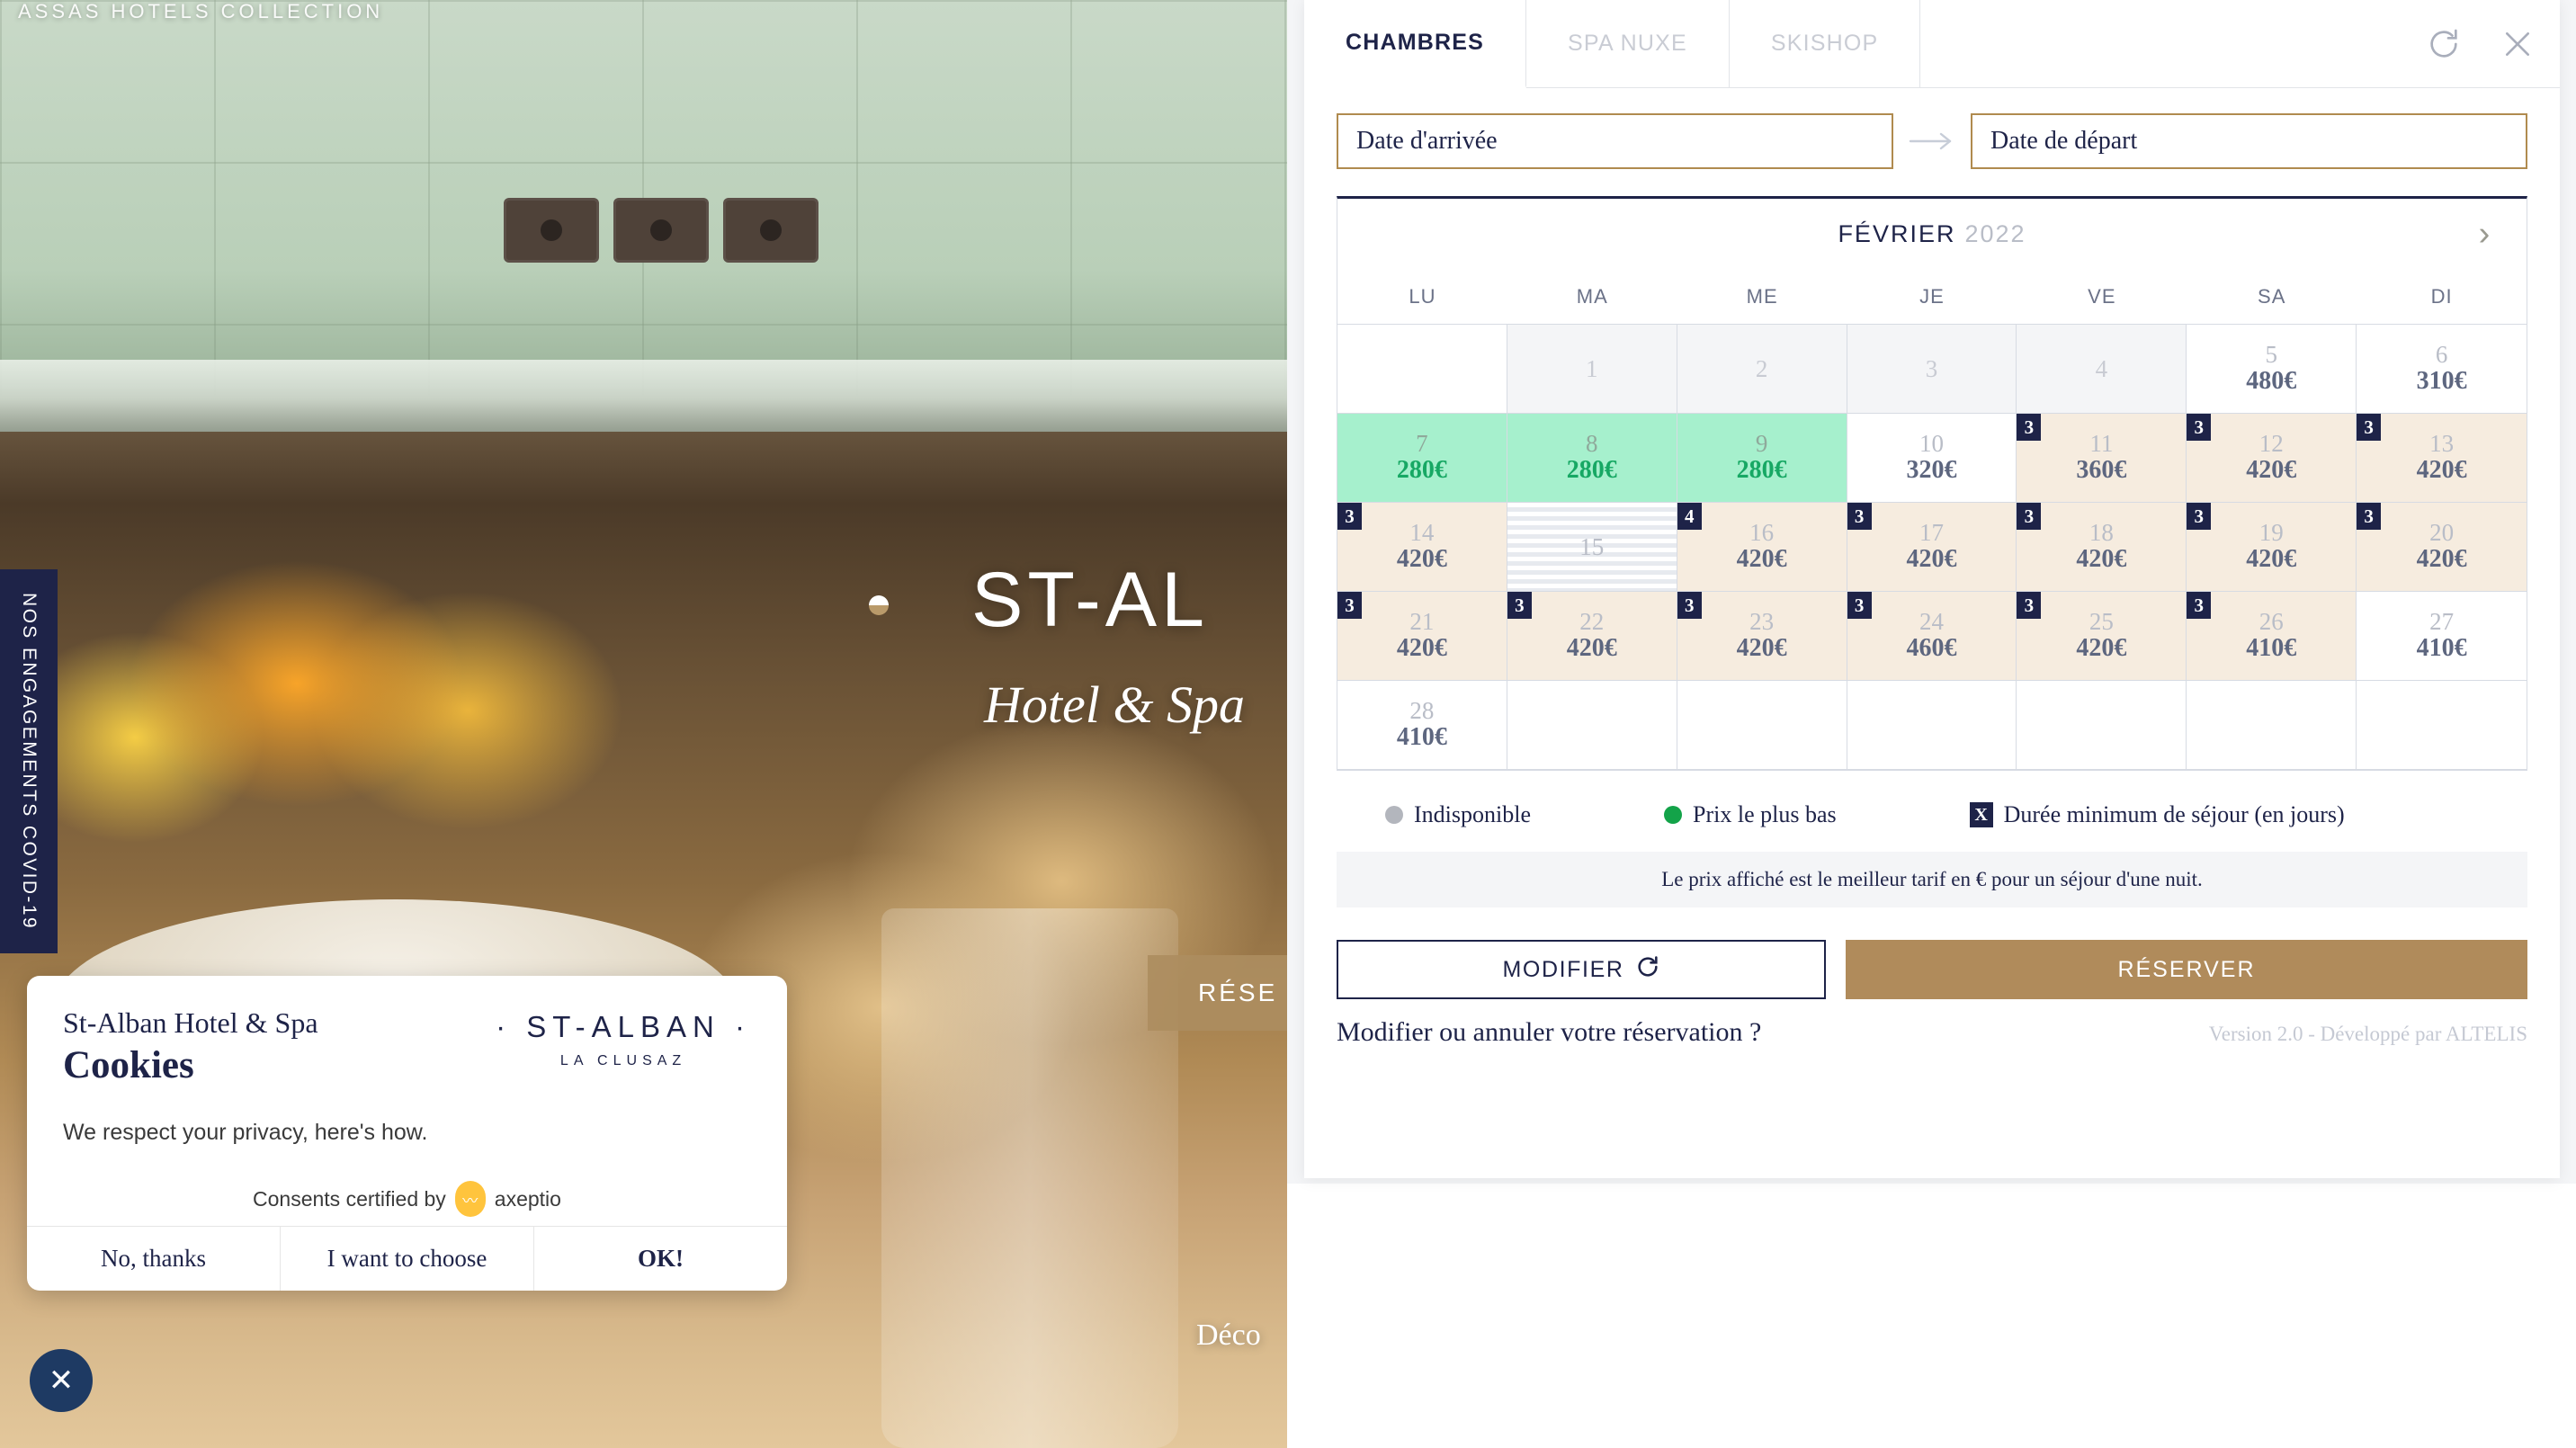 The image size is (2576, 1448). Describe the element at coordinates (1932, 297) in the screenshot. I see `calendar-weekday-header: LU MA ME JE VE SA DI` at that location.